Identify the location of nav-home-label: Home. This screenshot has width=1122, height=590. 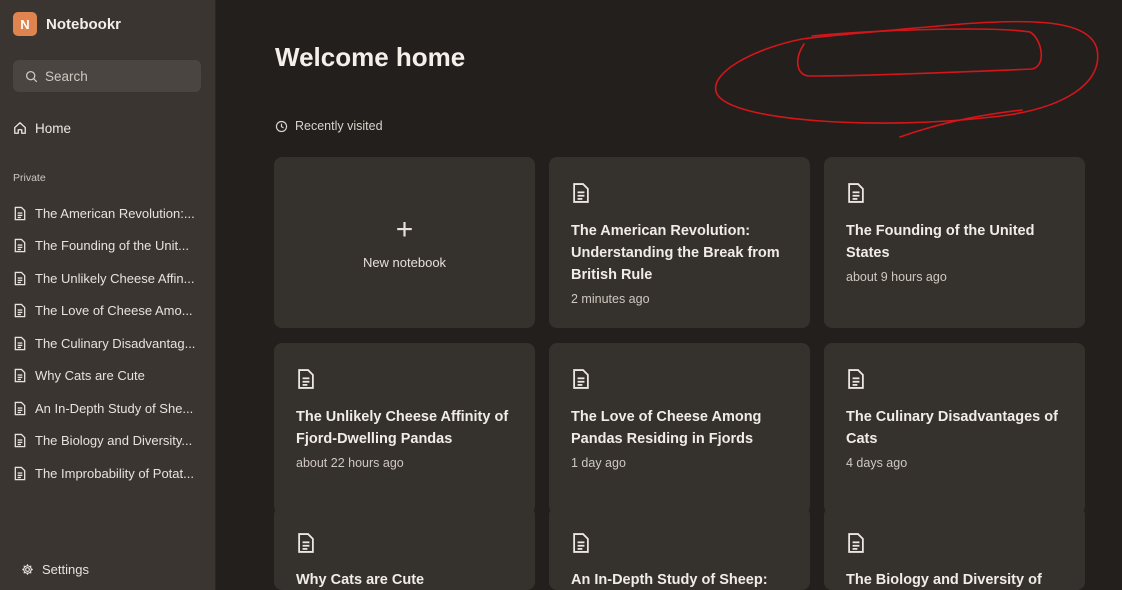
(53, 128).